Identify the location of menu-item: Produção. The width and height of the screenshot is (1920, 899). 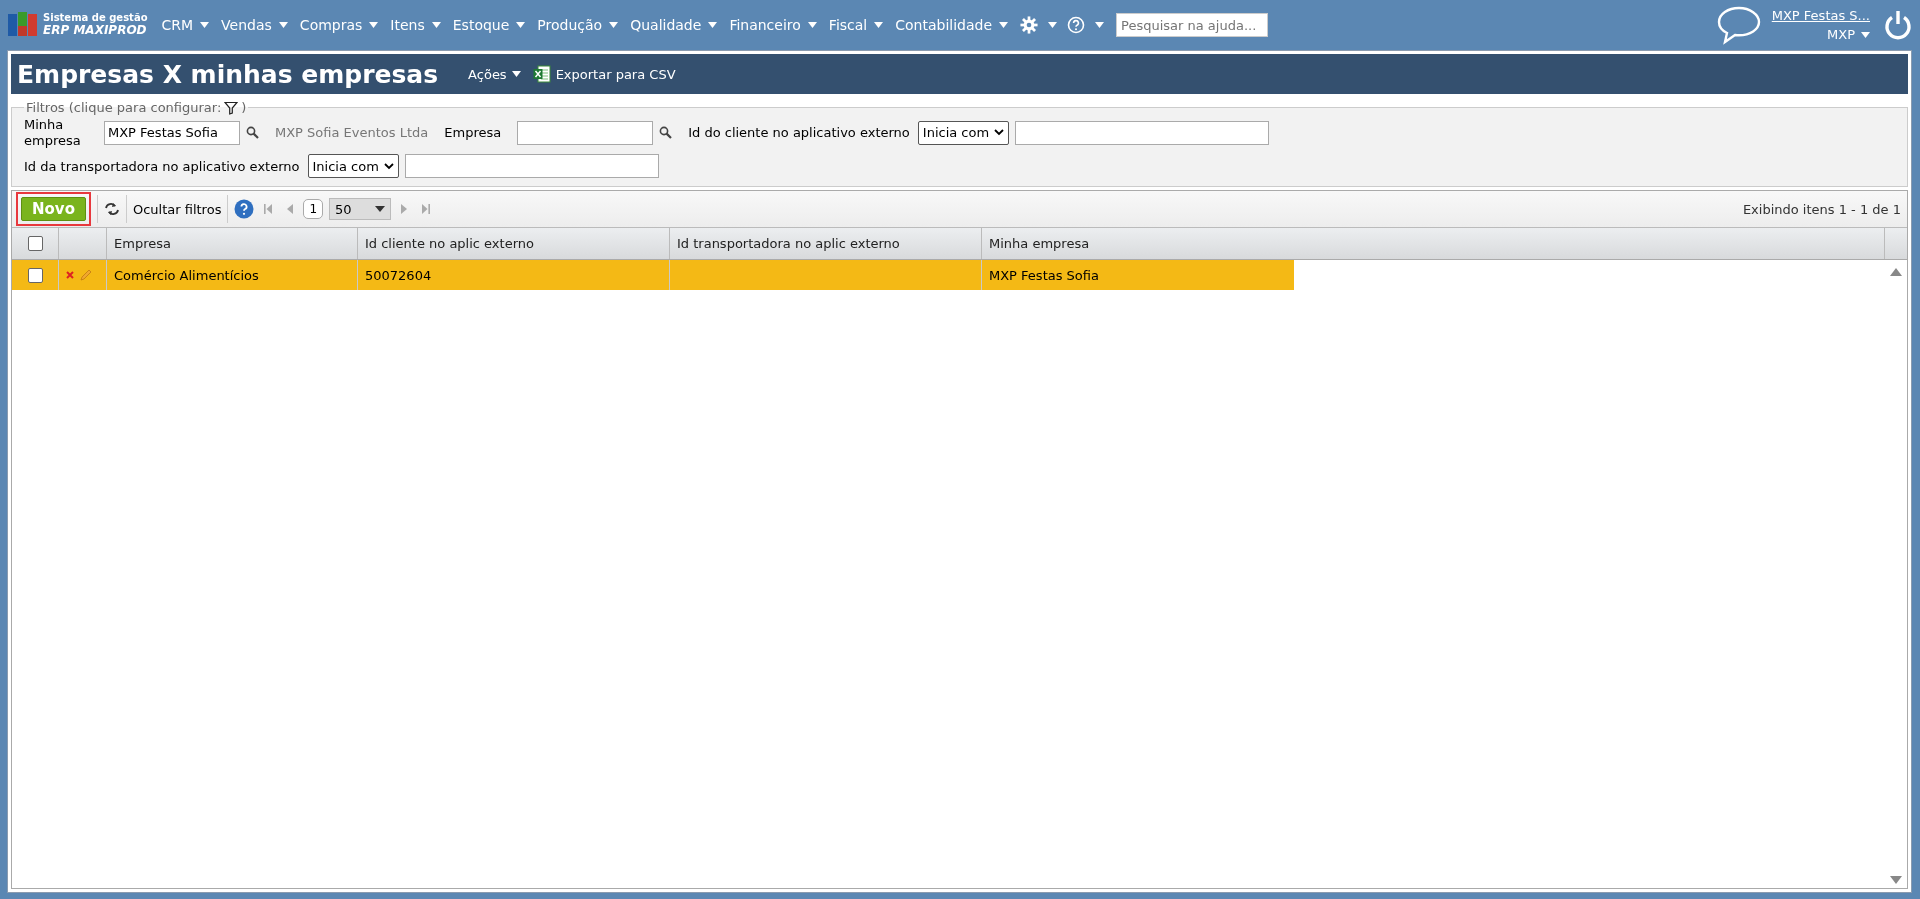
(578, 25).